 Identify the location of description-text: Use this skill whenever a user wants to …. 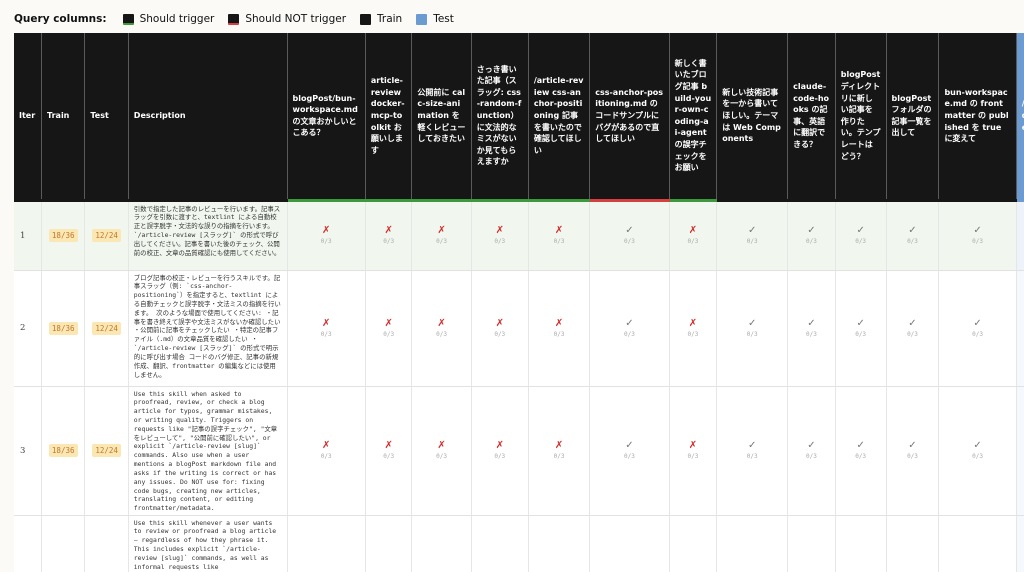
(205, 544).